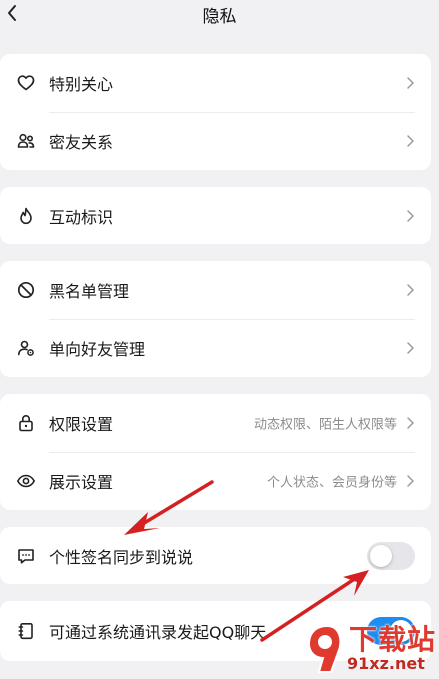  I want to click on header-bar: 隐私, so click(219, 17).